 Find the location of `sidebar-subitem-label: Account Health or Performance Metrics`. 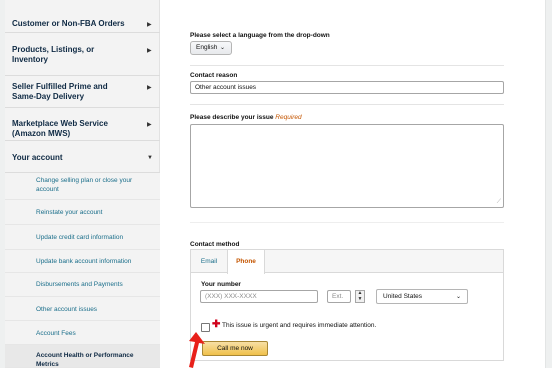

sidebar-subitem-label: Account Health or Performance Metrics is located at coordinates (85, 360).